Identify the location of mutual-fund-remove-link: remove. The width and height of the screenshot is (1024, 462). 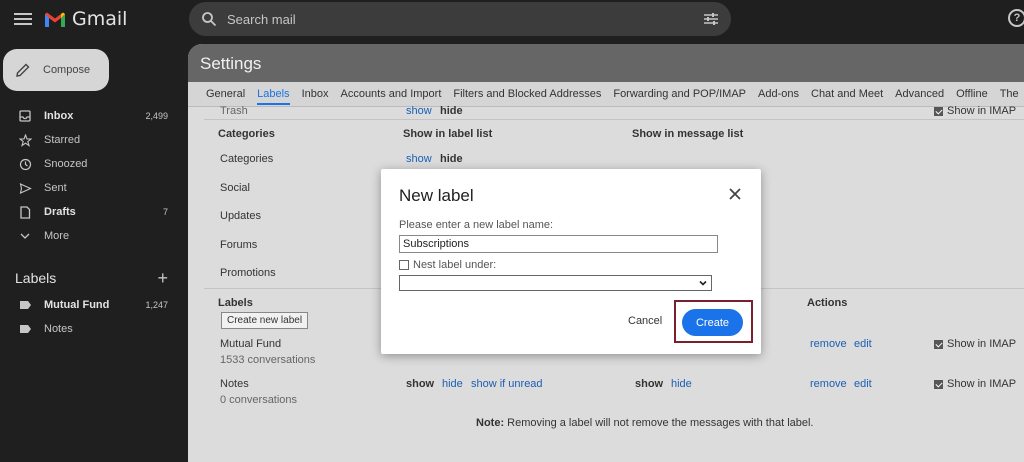
(828, 344).